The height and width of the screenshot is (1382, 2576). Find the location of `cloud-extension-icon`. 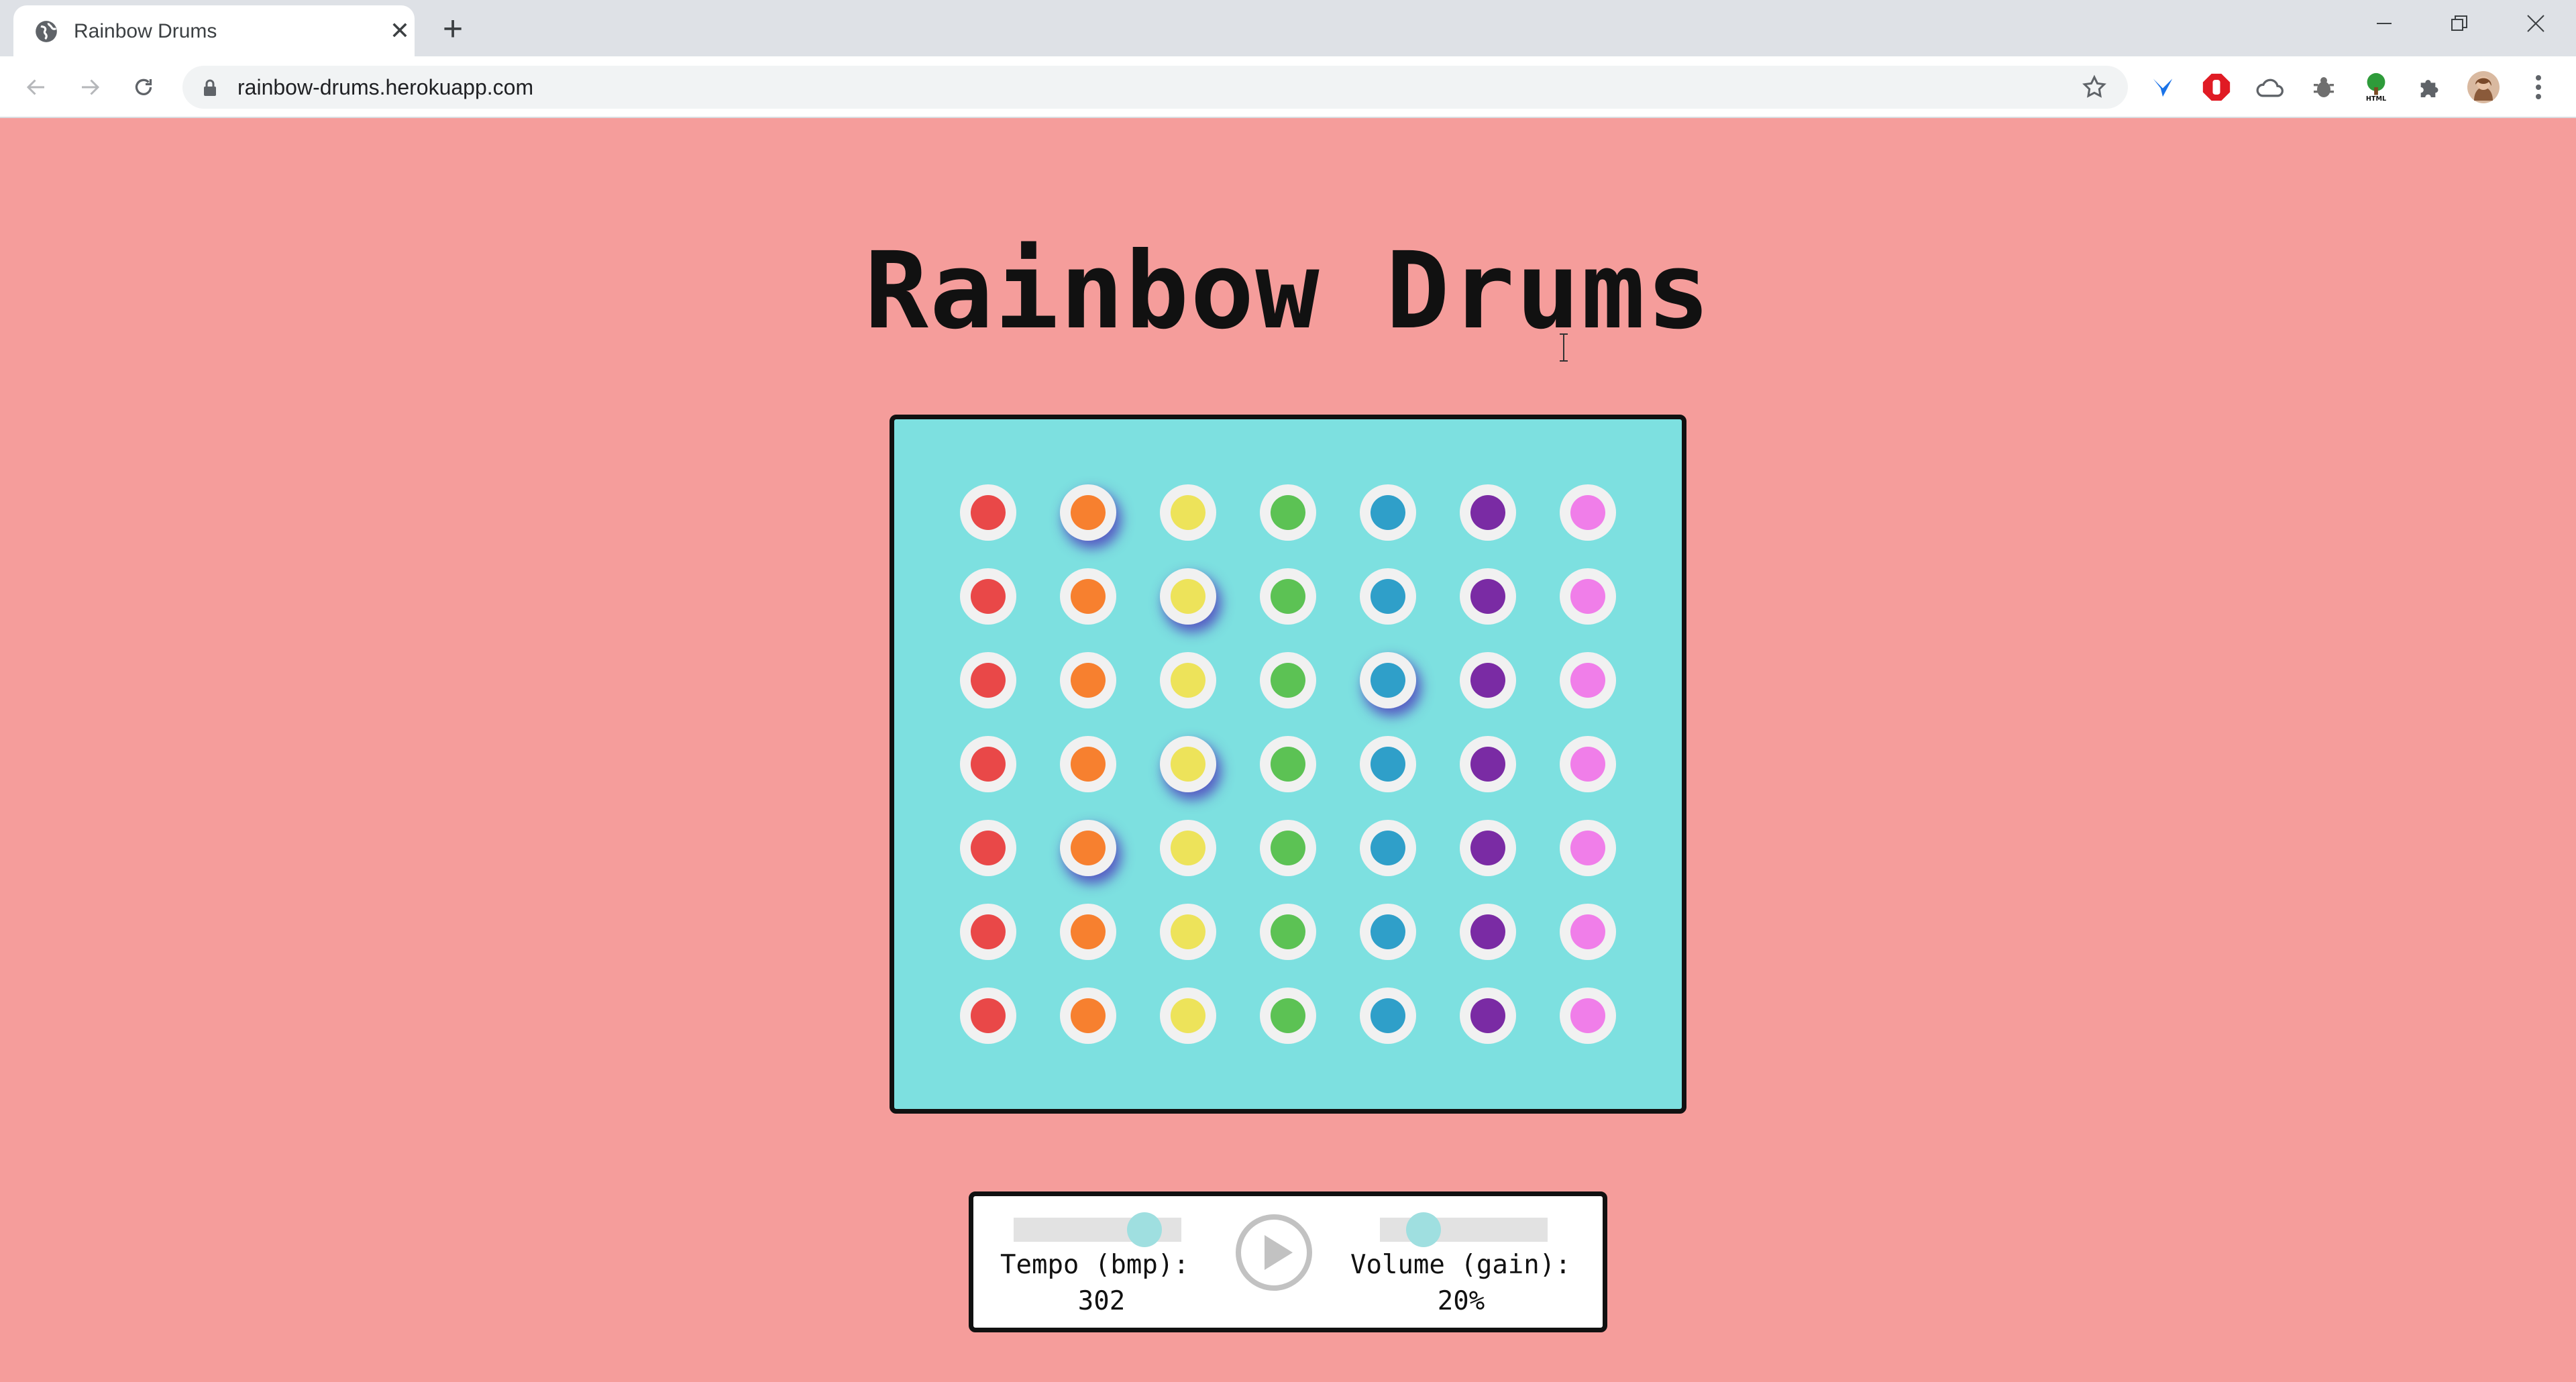

cloud-extension-icon is located at coordinates (2270, 87).